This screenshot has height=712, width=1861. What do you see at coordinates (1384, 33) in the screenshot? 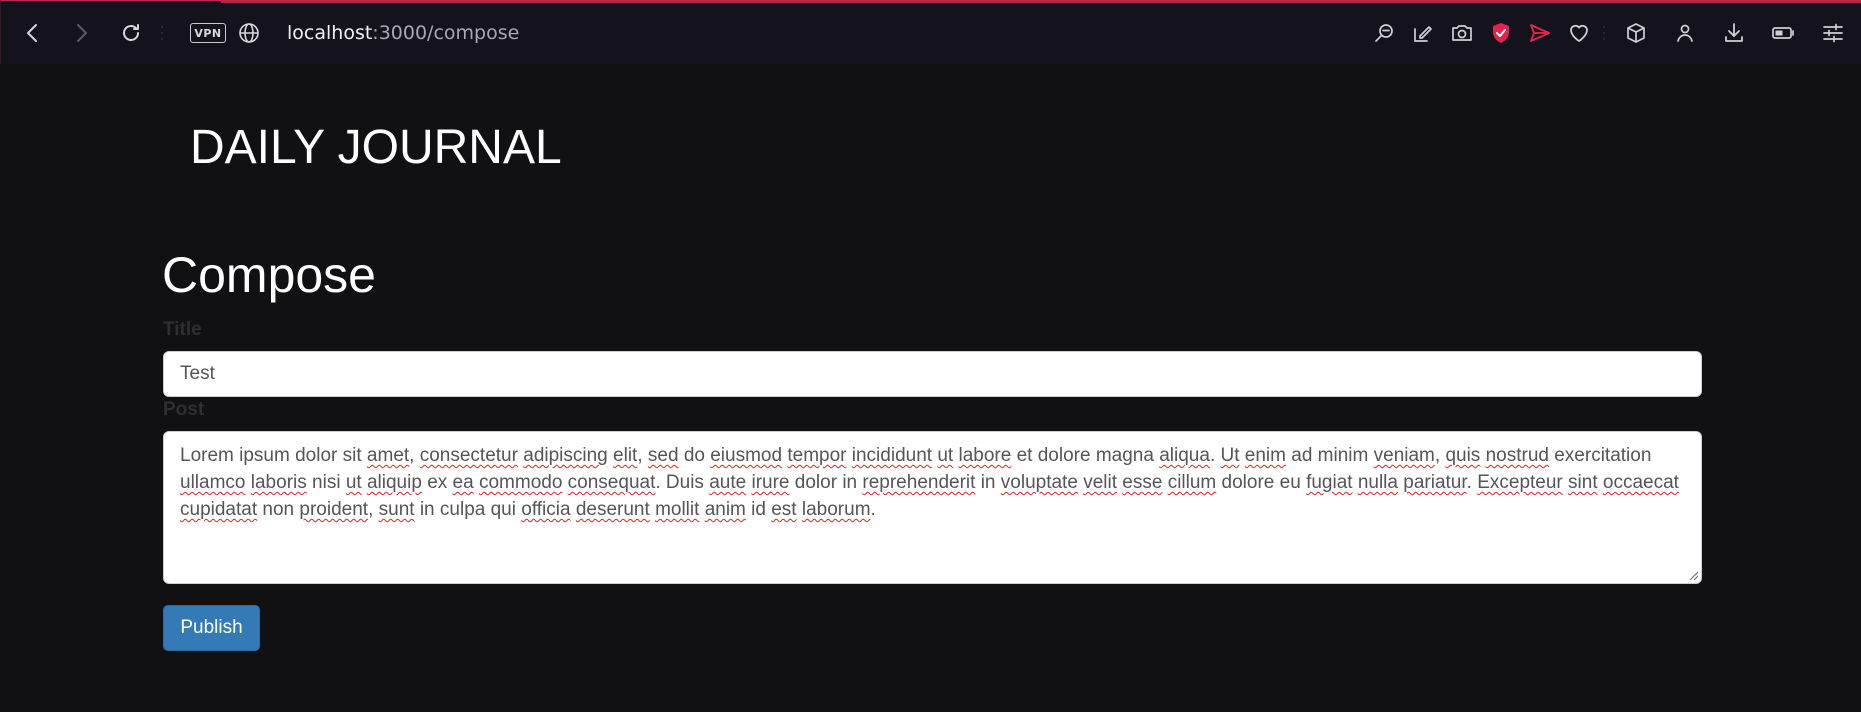
I see `search-icon` at bounding box center [1384, 33].